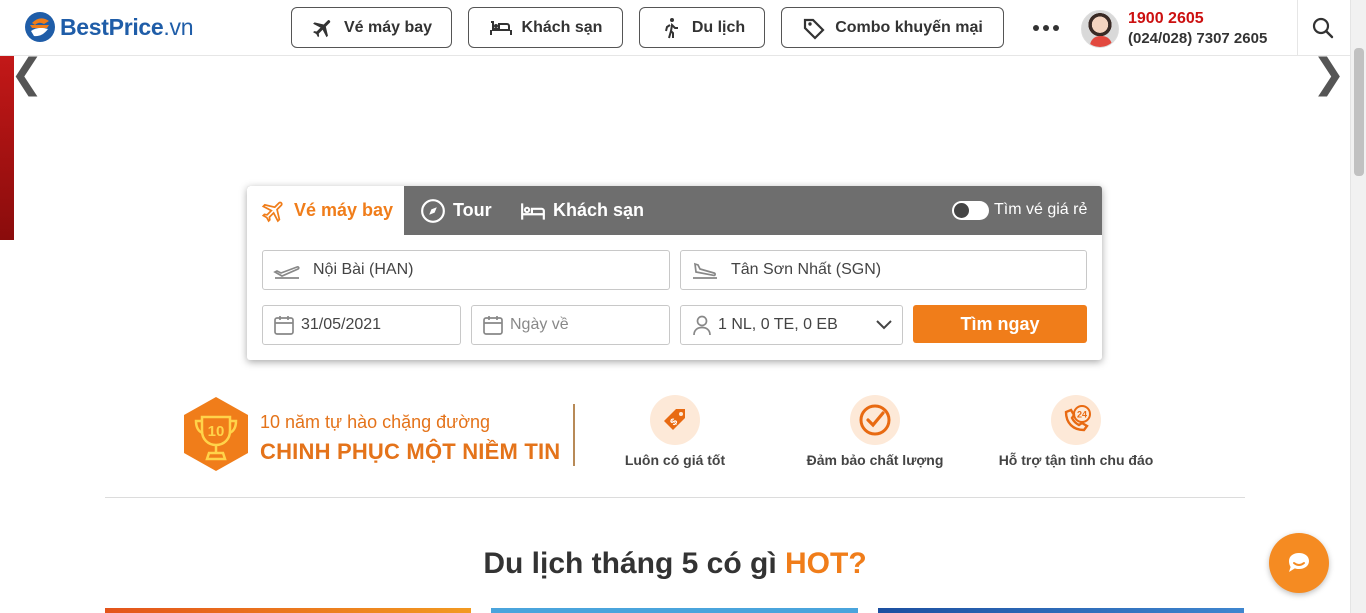 Image resolution: width=1366 pixels, height=613 pixels. Describe the element at coordinates (1046, 28) in the screenshot. I see `more-dots-icon` at that location.